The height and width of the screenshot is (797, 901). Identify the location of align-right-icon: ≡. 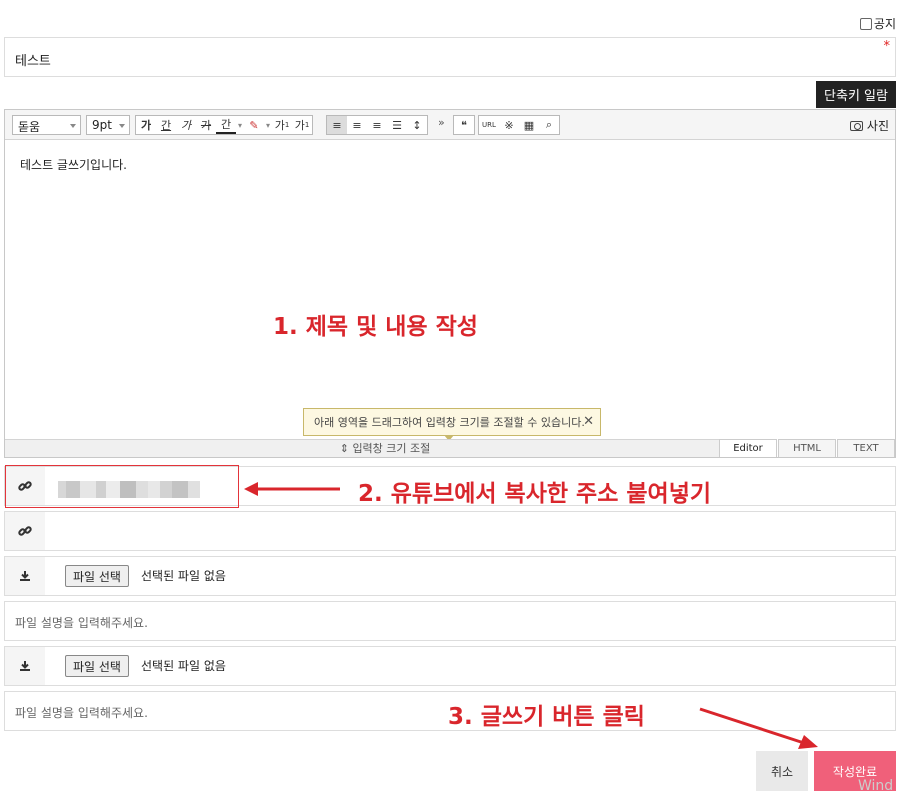
(377, 125).